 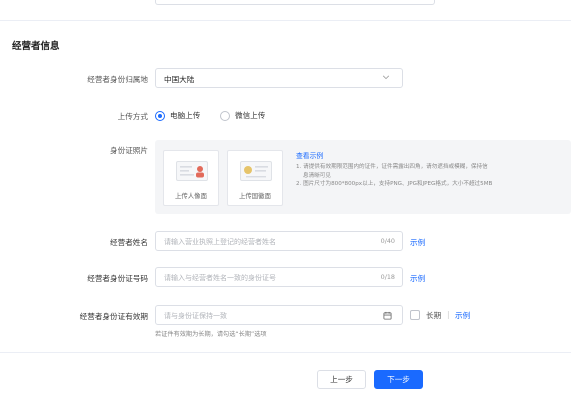 I want to click on id-photo-label: 身份证照片, so click(x=129, y=150).